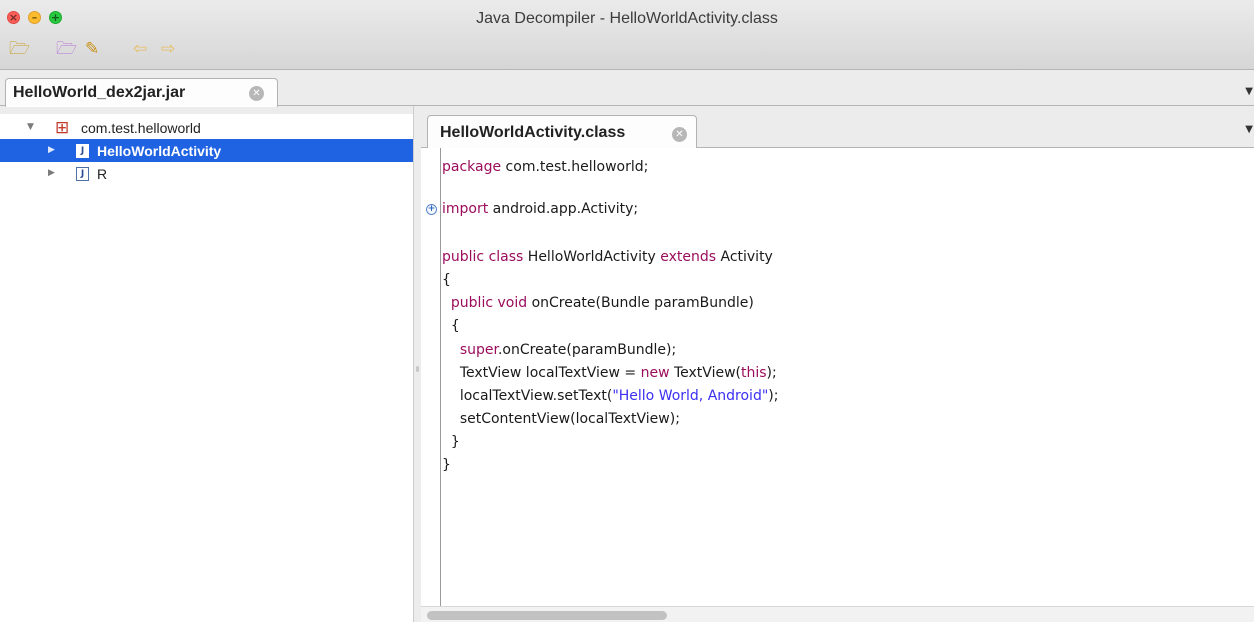 The width and height of the screenshot is (1254, 622). Describe the element at coordinates (417, 364) in the screenshot. I see `pane-splitter` at that location.